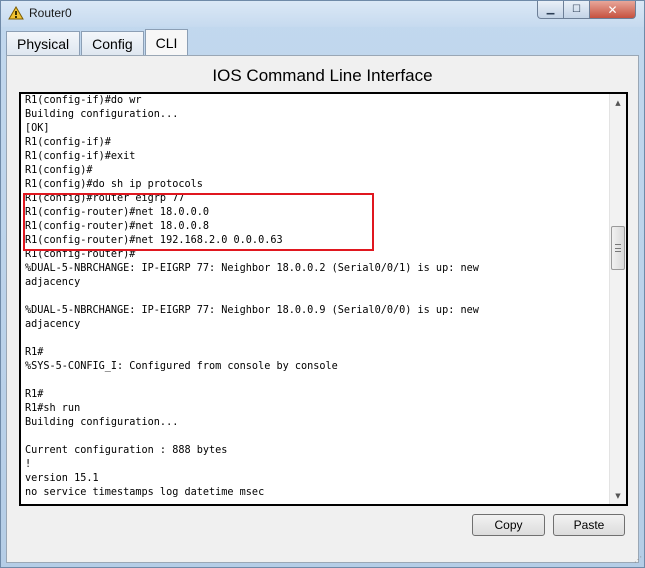 The width and height of the screenshot is (645, 568). What do you see at coordinates (62, 478) in the screenshot?
I see `console-line: version 15.1` at bounding box center [62, 478].